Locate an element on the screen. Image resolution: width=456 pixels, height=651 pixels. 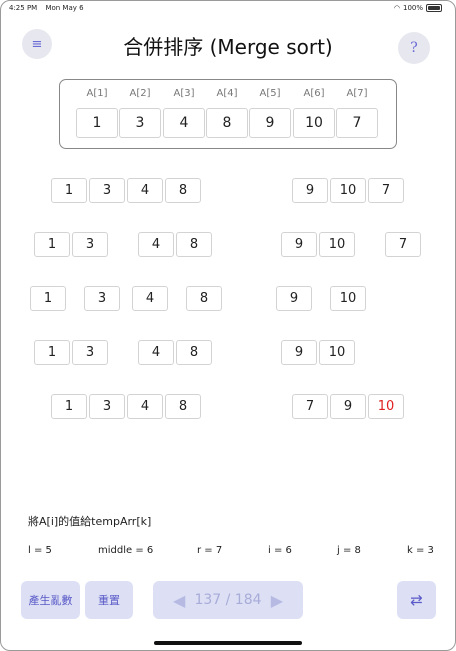
var-i: i = 6 is located at coordinates (280, 550).